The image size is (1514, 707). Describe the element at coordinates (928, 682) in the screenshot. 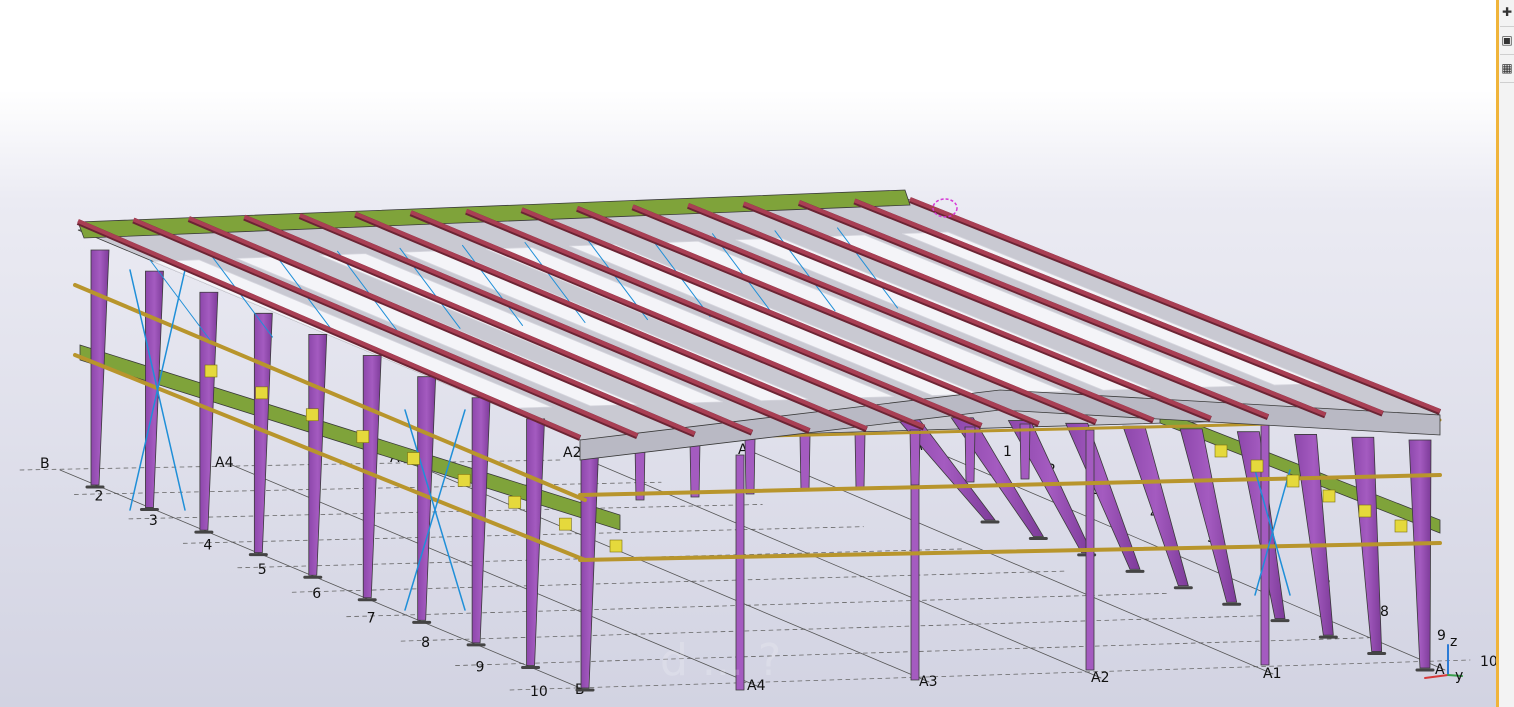

I see `grid-label-front: A3` at that location.